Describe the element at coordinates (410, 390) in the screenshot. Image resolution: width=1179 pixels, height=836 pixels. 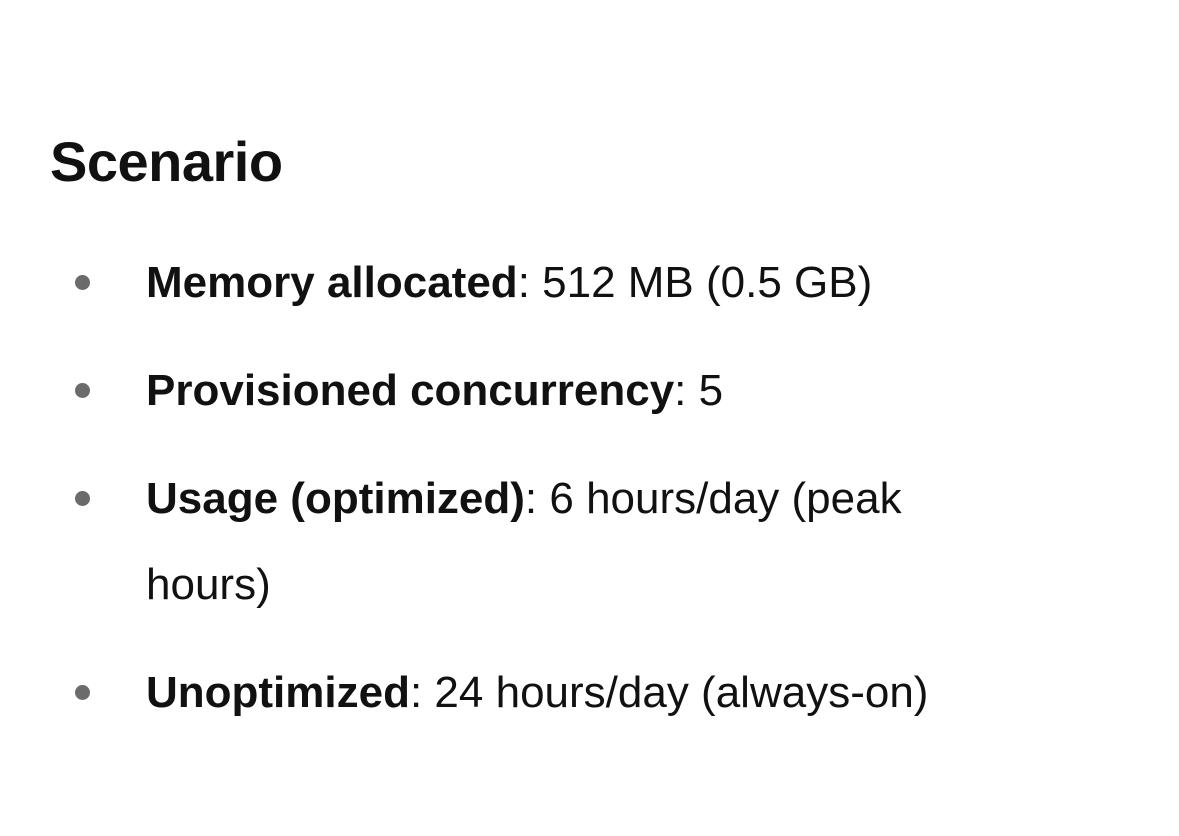
I see `item-term: Provisioned concurrency` at that location.